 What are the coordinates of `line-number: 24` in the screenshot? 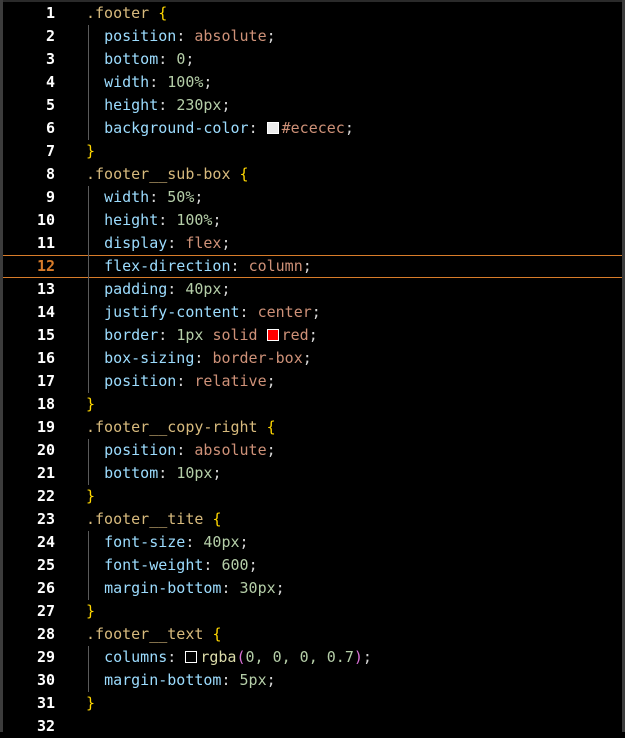 It's located at (45, 542).